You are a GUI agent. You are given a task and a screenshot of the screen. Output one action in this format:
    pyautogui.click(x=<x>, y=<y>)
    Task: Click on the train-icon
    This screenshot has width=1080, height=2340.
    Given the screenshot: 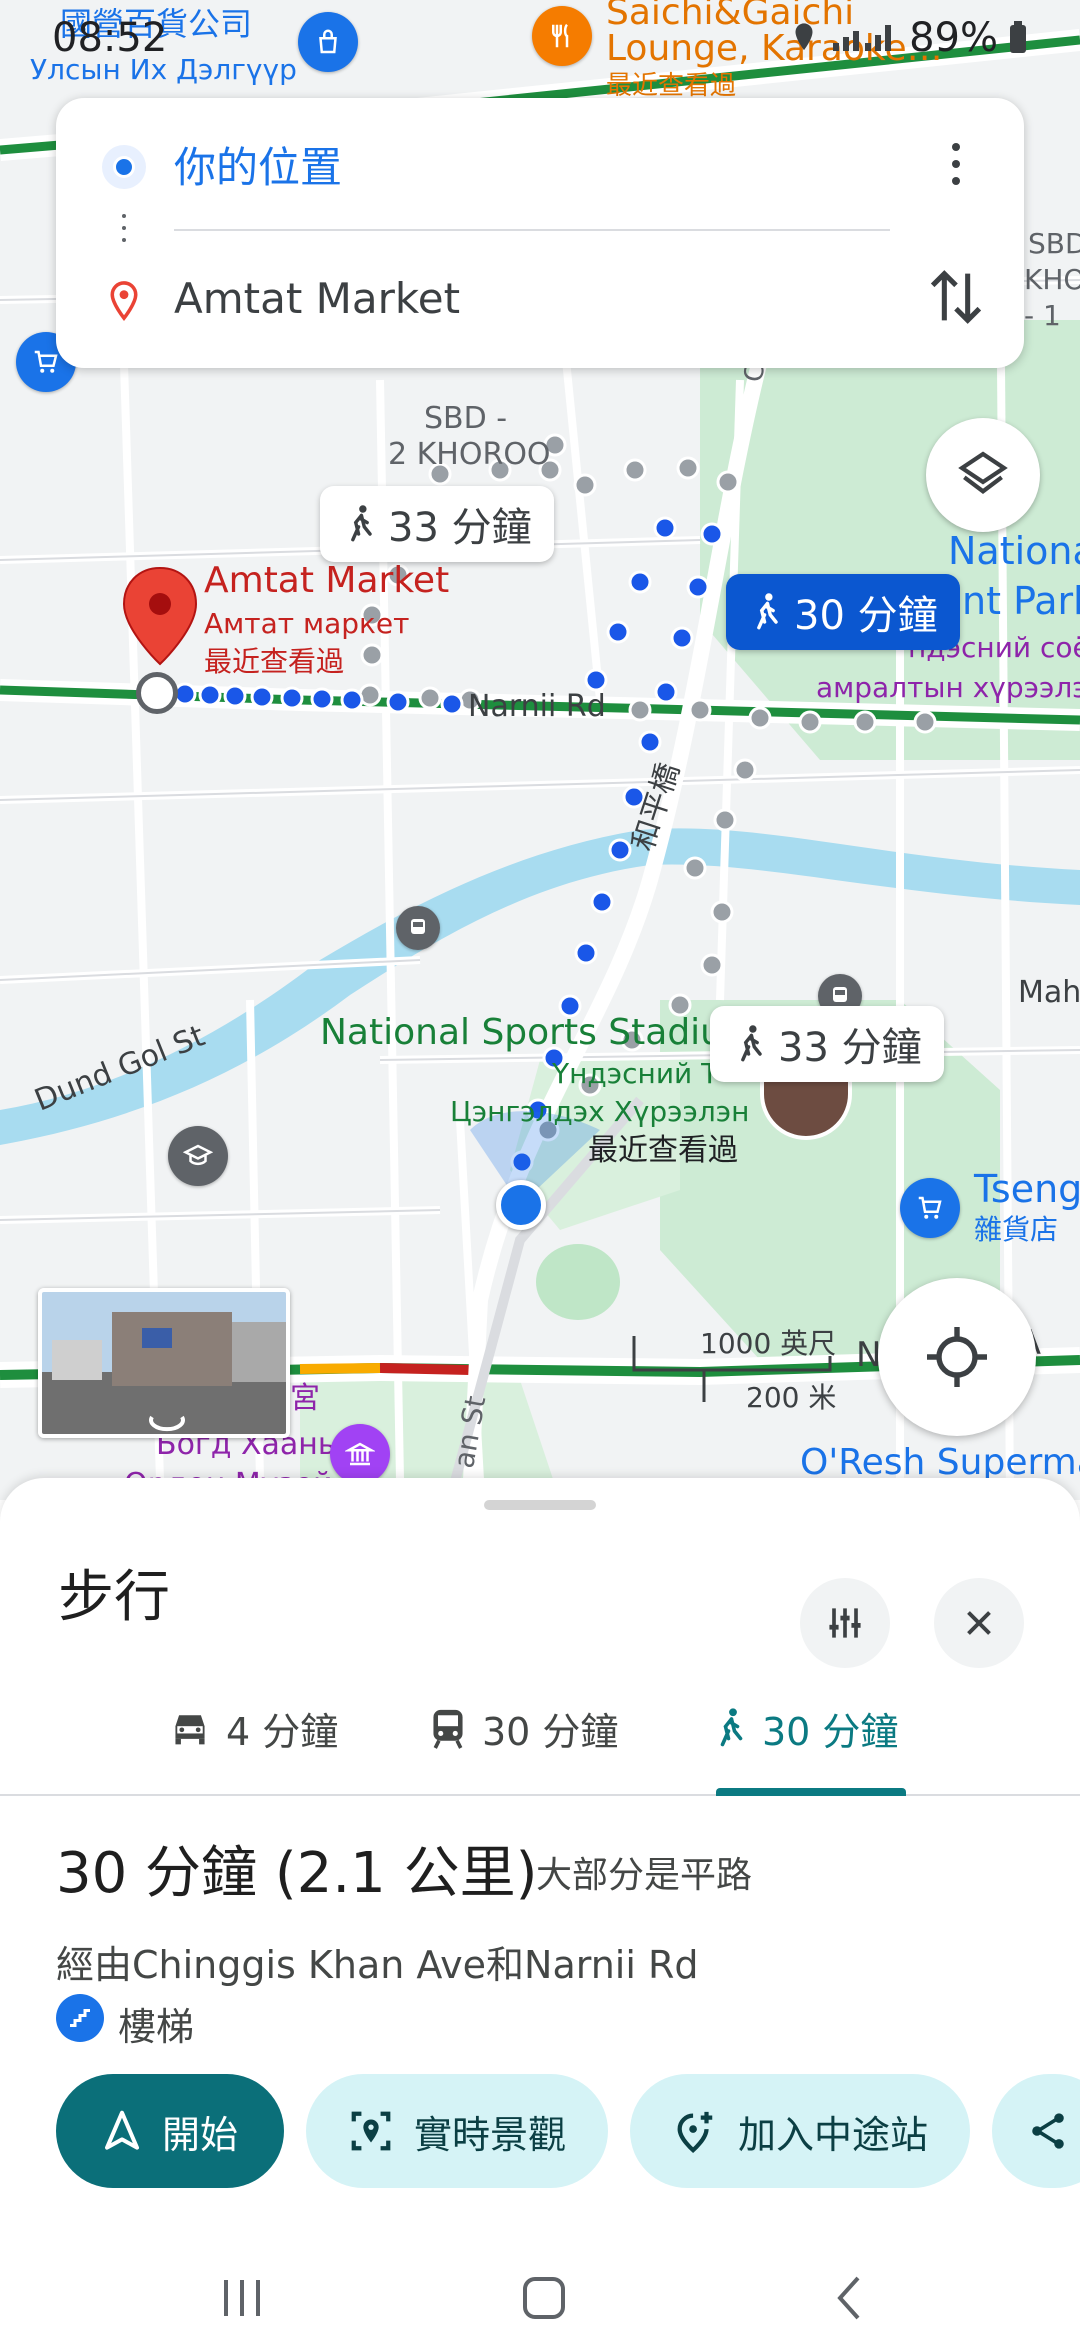 What is the action you would take?
    pyautogui.click(x=448, y=1729)
    